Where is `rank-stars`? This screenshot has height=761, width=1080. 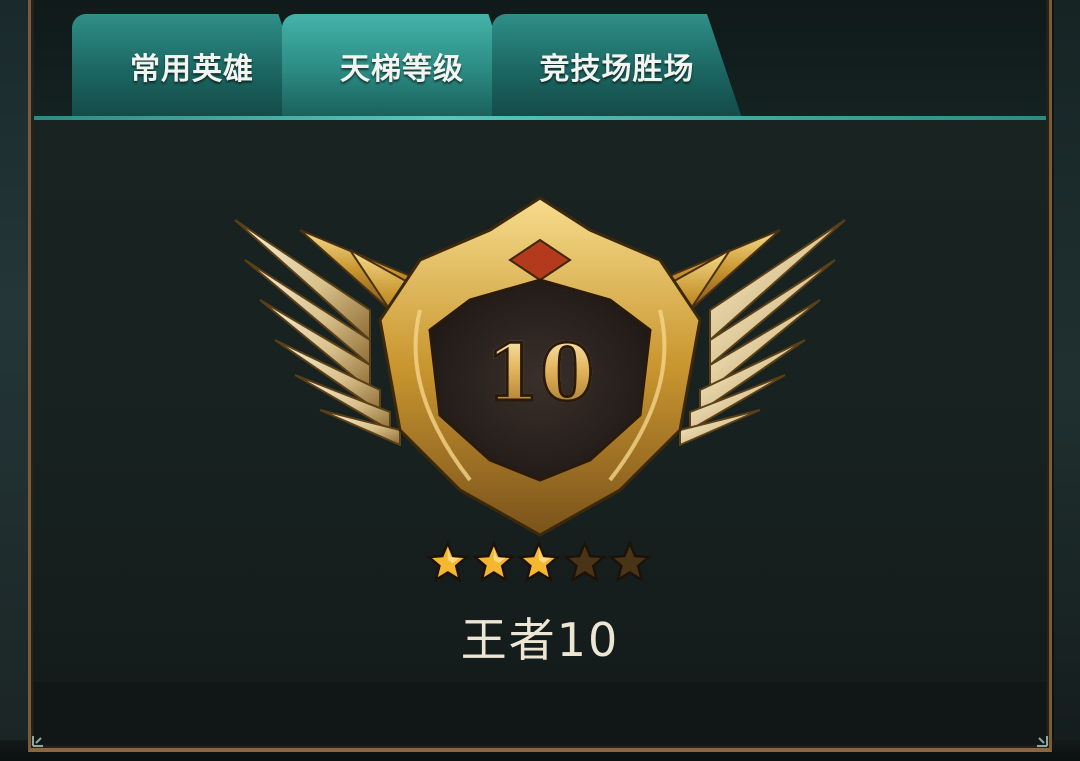
rank-stars is located at coordinates (539, 563).